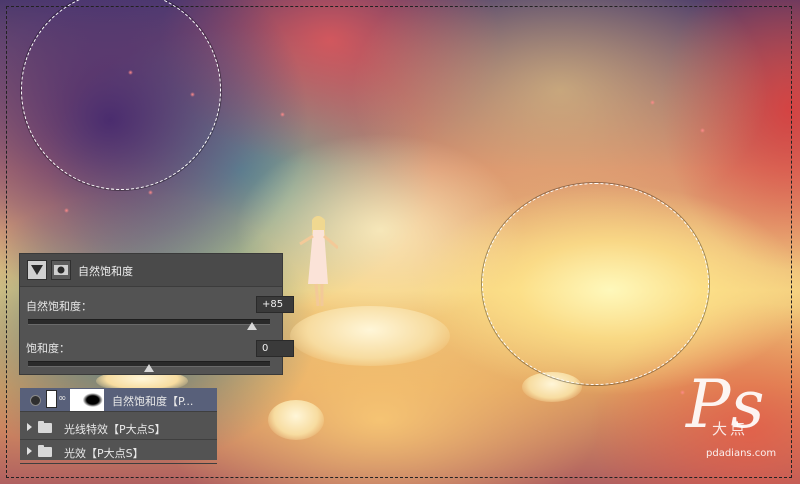 This screenshot has width=800, height=484. Describe the element at coordinates (87, 400) in the screenshot. I see `layer-mask-thumbnail` at that location.